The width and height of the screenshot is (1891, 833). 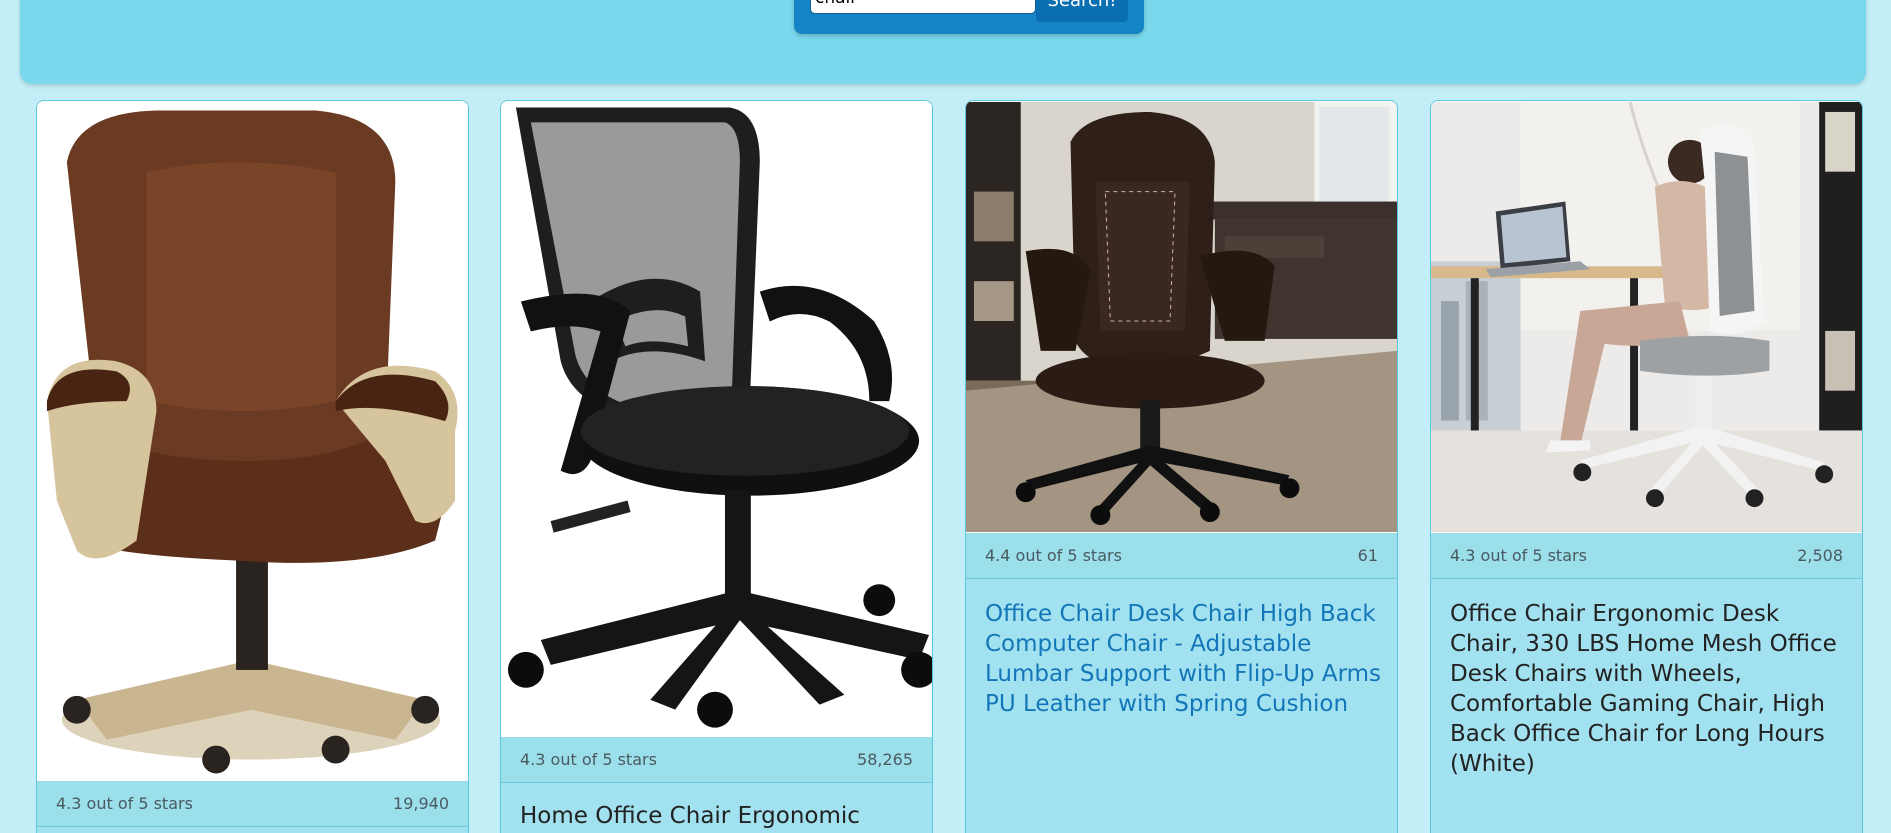 What do you see at coordinates (716, 760) in the screenshot?
I see `rating-row: 4.3 out of 5 stars 58,265` at bounding box center [716, 760].